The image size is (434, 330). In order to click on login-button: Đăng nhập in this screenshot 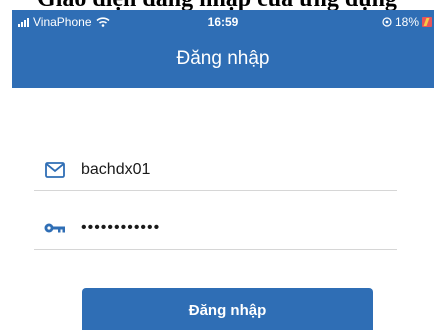, I will do `click(227, 309)`.